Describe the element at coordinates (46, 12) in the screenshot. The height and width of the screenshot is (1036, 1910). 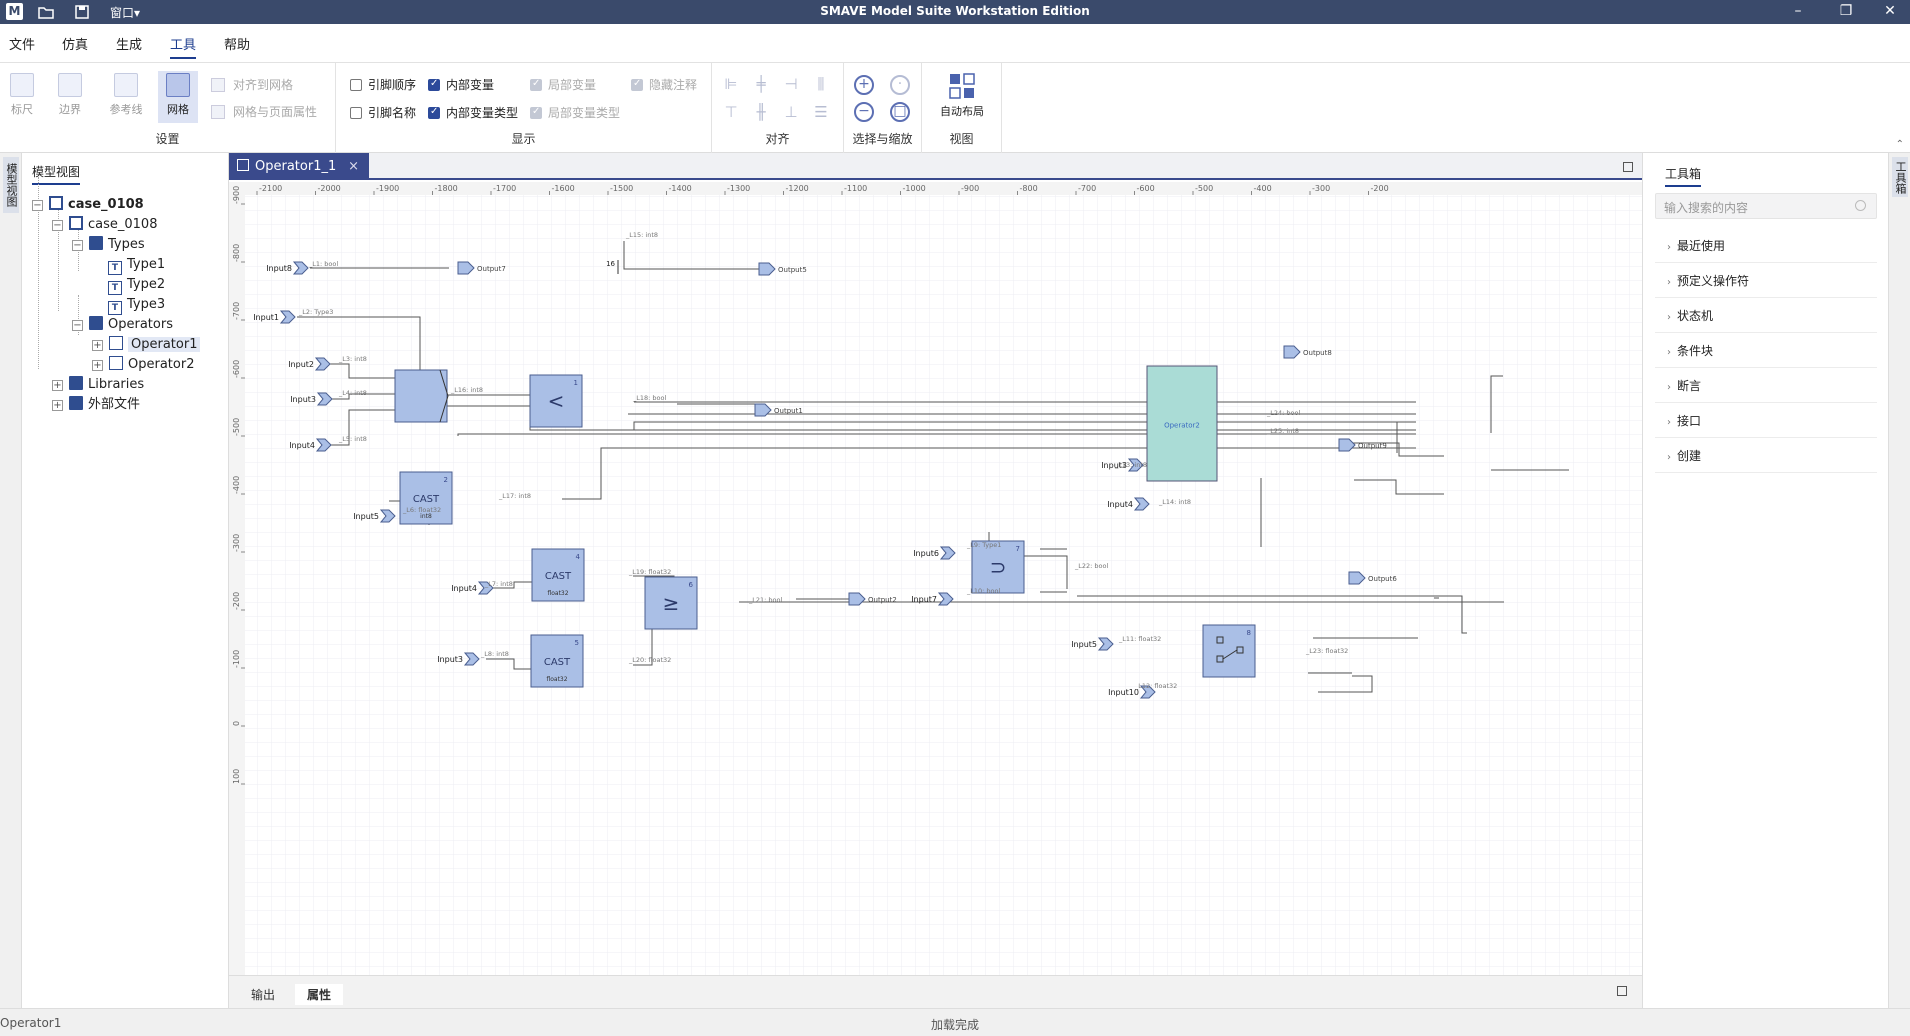
I see `open-folder-icon` at that location.